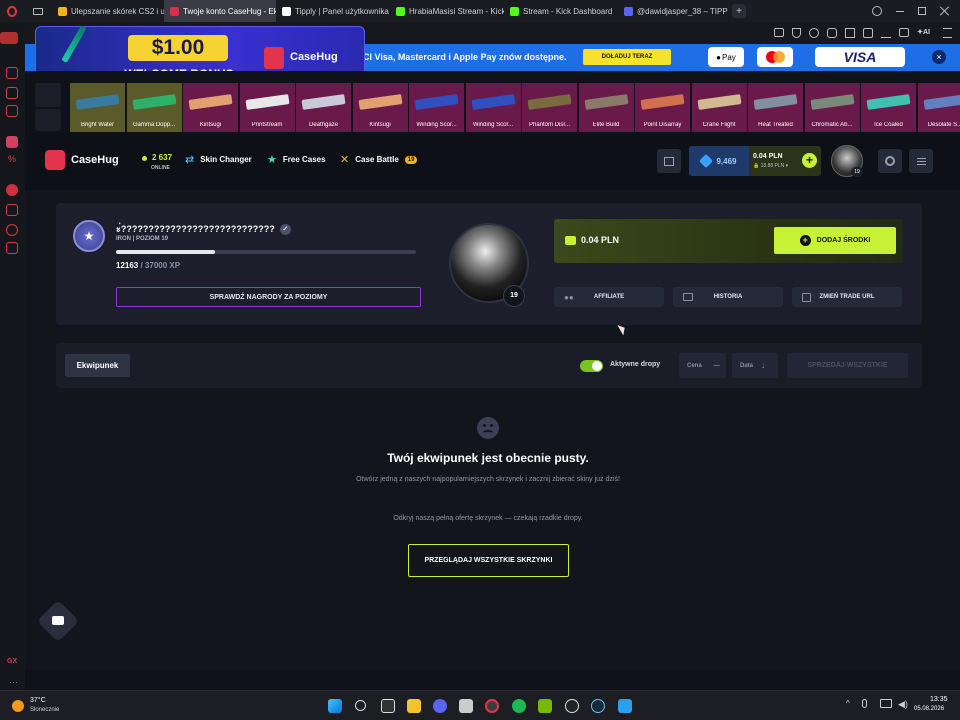 This screenshot has width=960, height=720. I want to click on heart-icon, so click(832, 33).